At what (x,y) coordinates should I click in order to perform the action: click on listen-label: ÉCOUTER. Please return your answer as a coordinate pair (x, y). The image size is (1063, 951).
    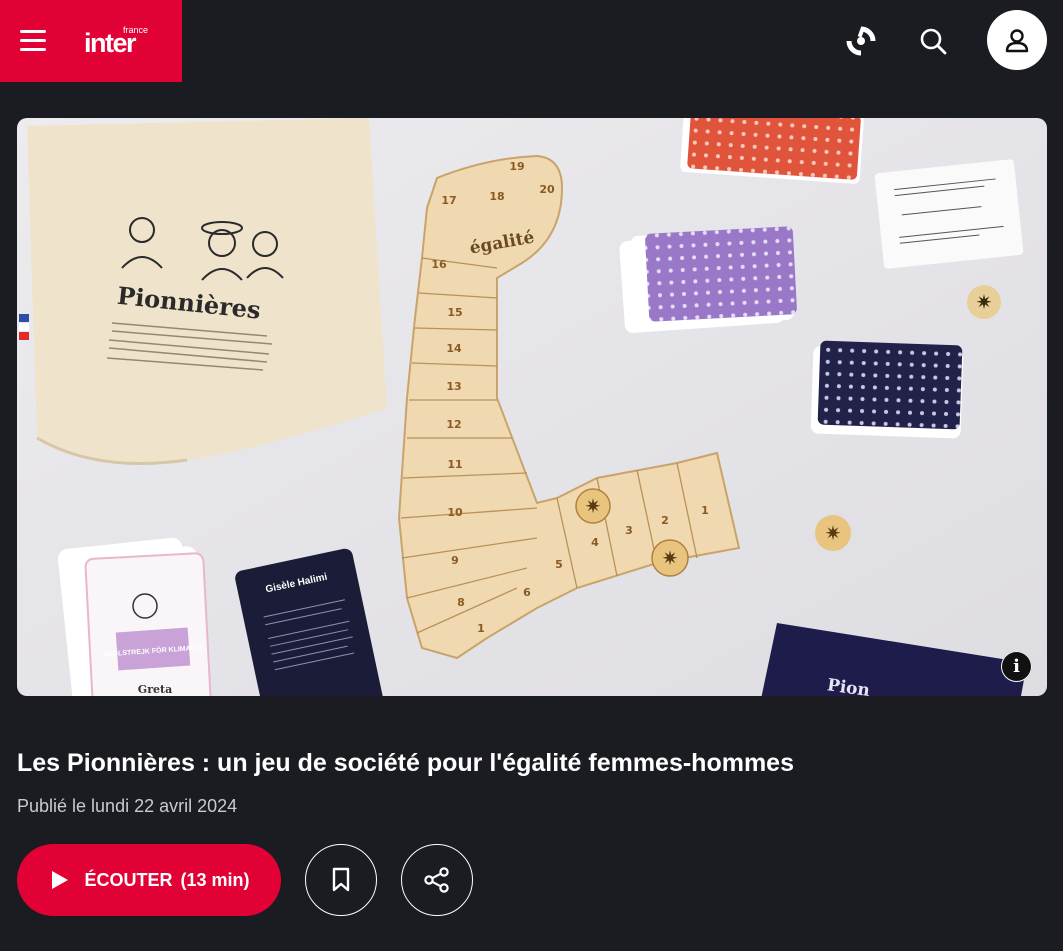
    Looking at the image, I should click on (128, 879).